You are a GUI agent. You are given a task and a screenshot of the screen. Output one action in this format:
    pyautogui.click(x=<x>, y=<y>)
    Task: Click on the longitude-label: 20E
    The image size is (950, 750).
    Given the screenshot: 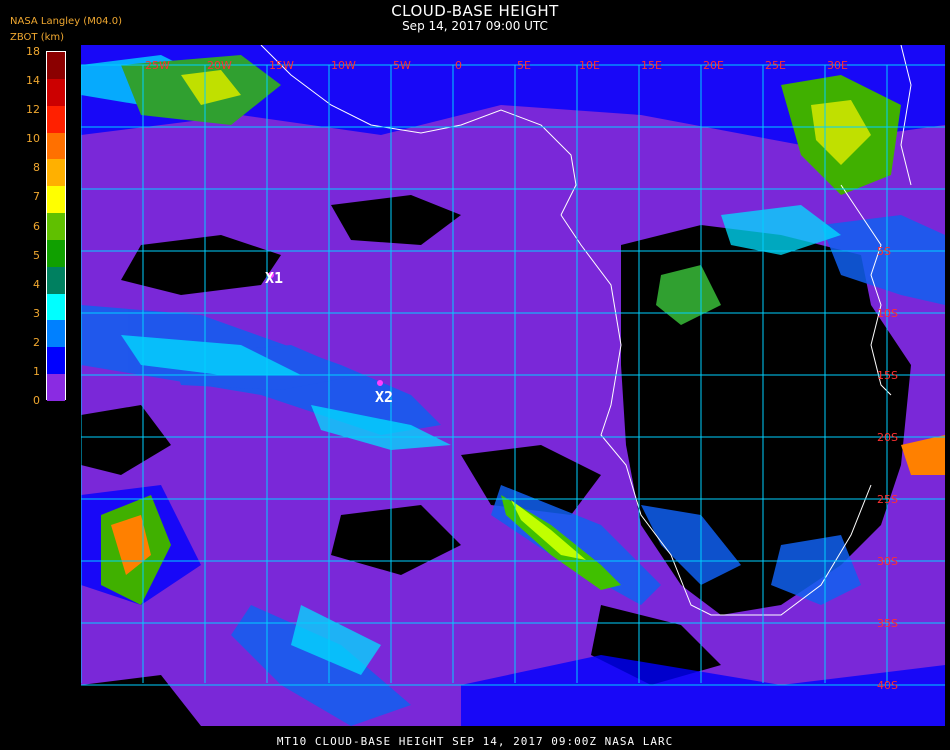 What is the action you would take?
    pyautogui.click(x=713, y=65)
    